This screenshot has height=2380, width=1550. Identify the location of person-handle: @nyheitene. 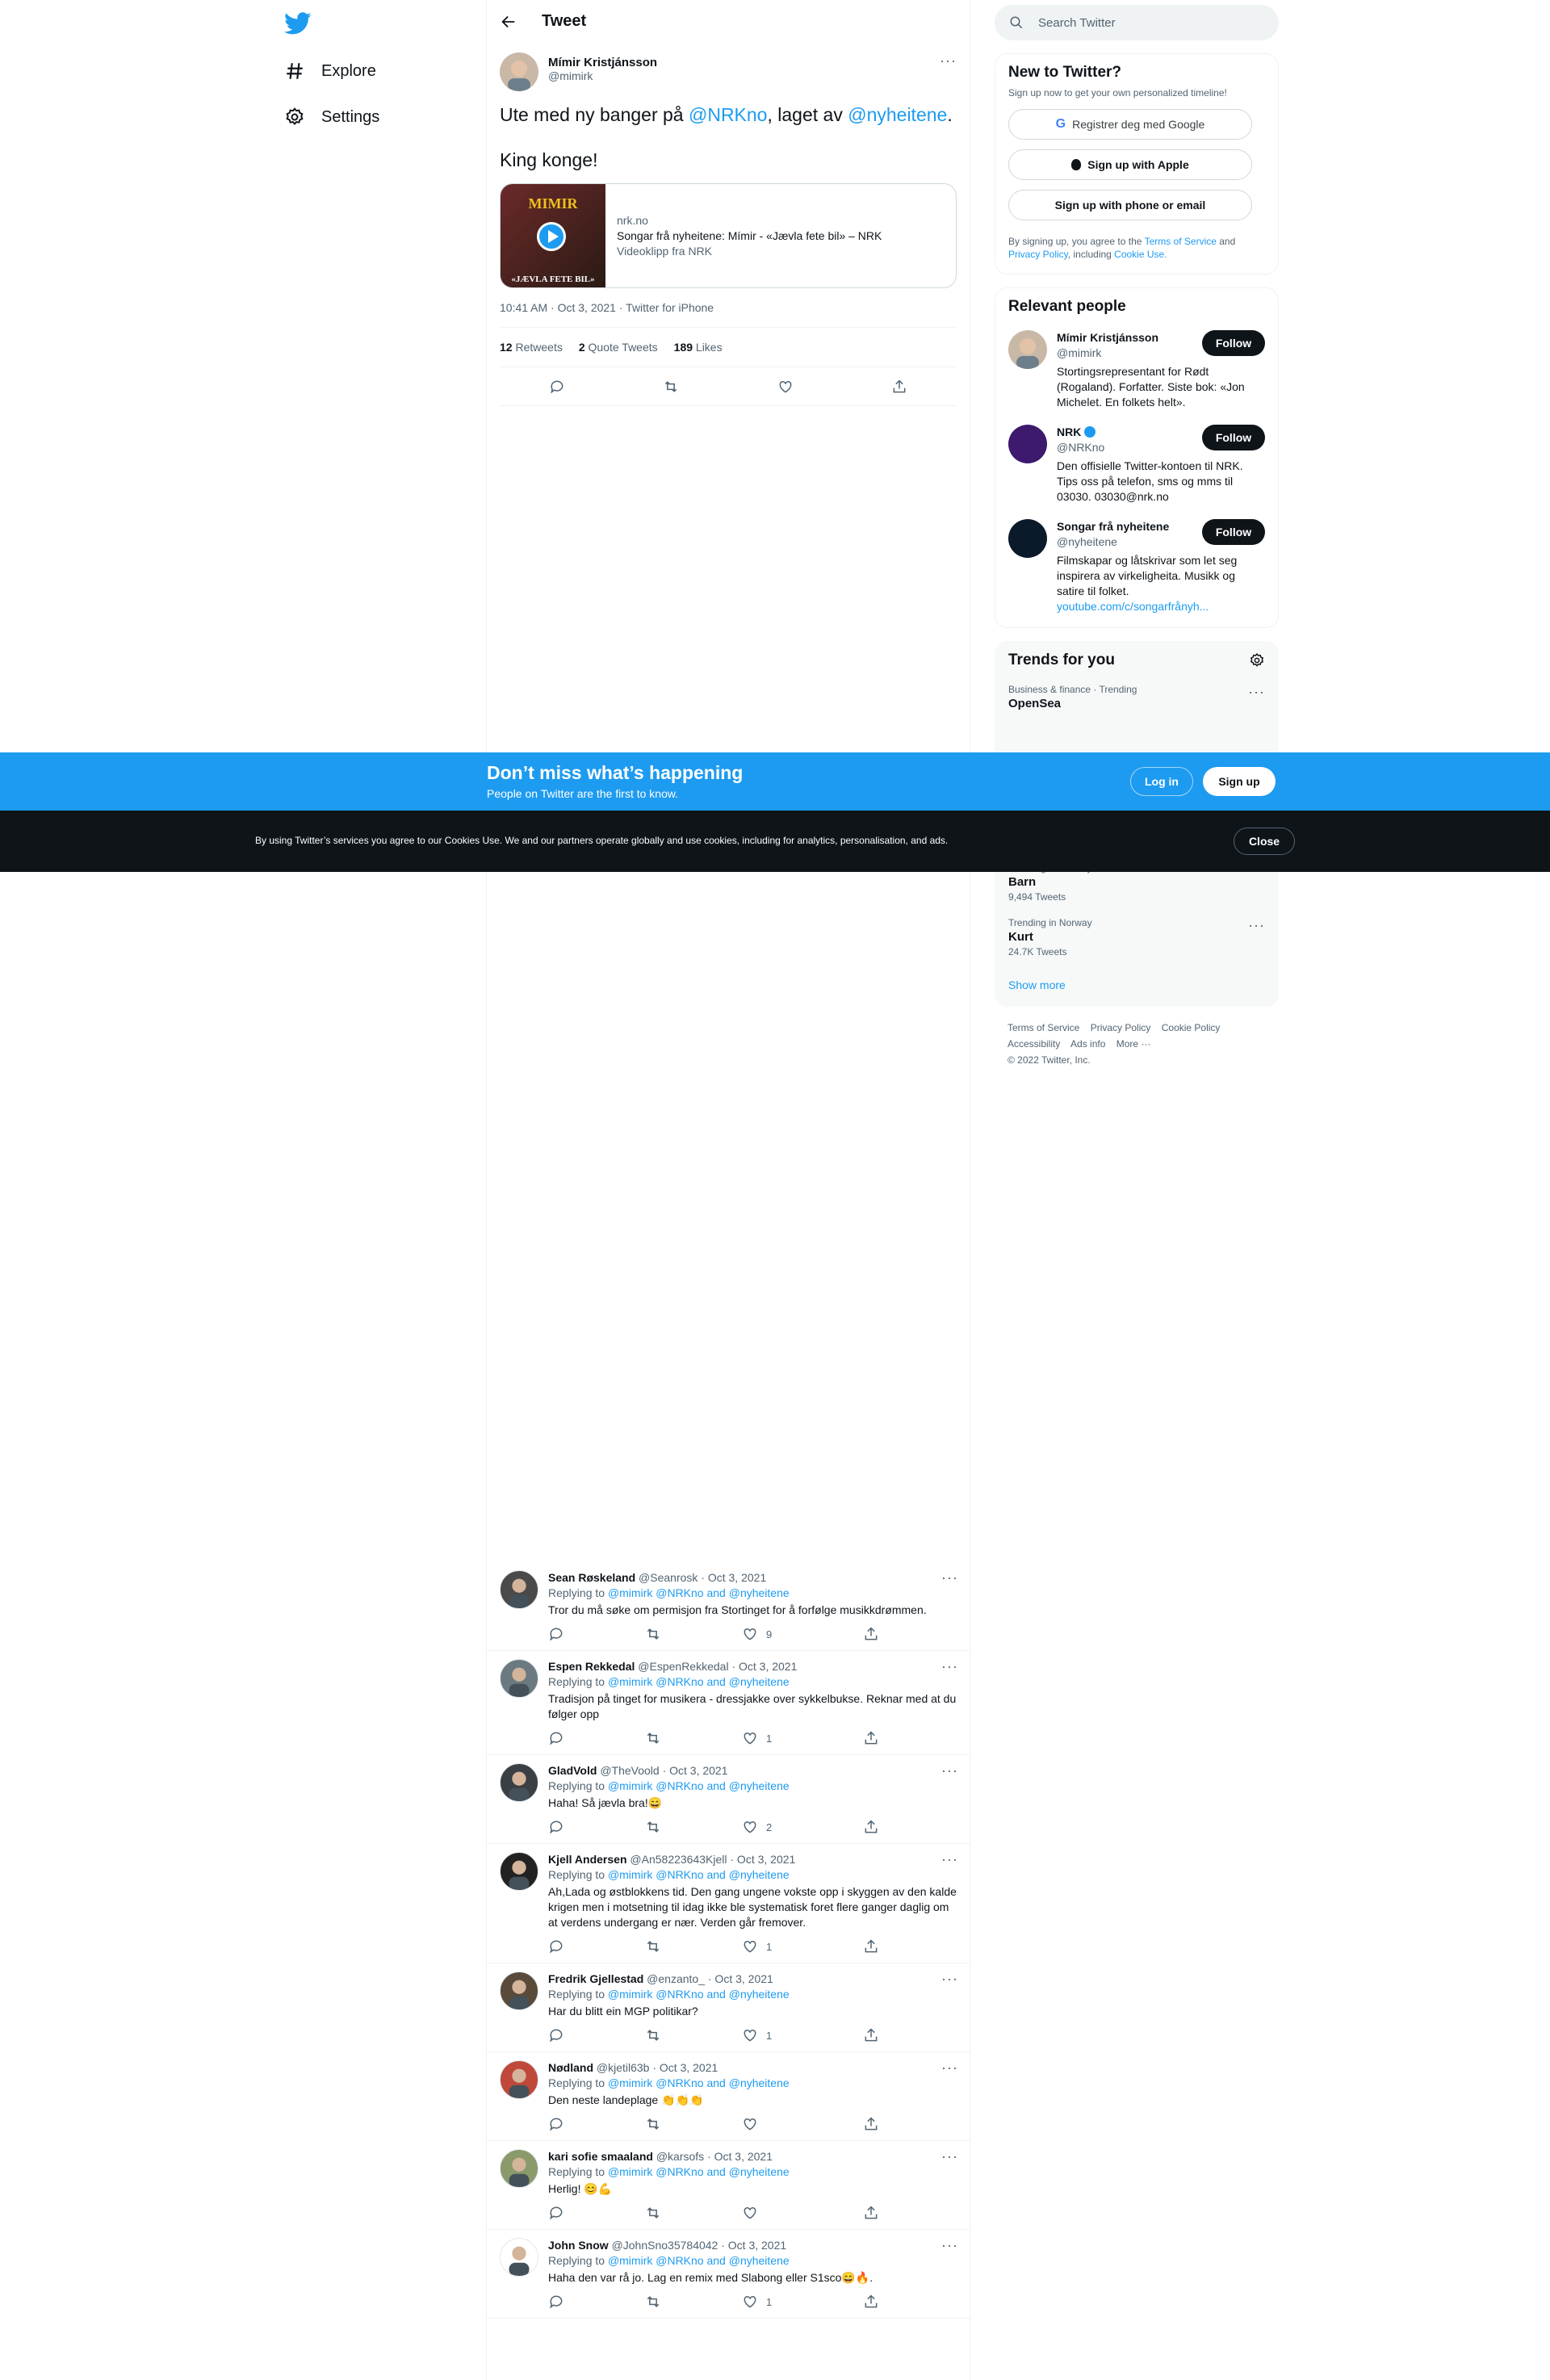
(1113, 542).